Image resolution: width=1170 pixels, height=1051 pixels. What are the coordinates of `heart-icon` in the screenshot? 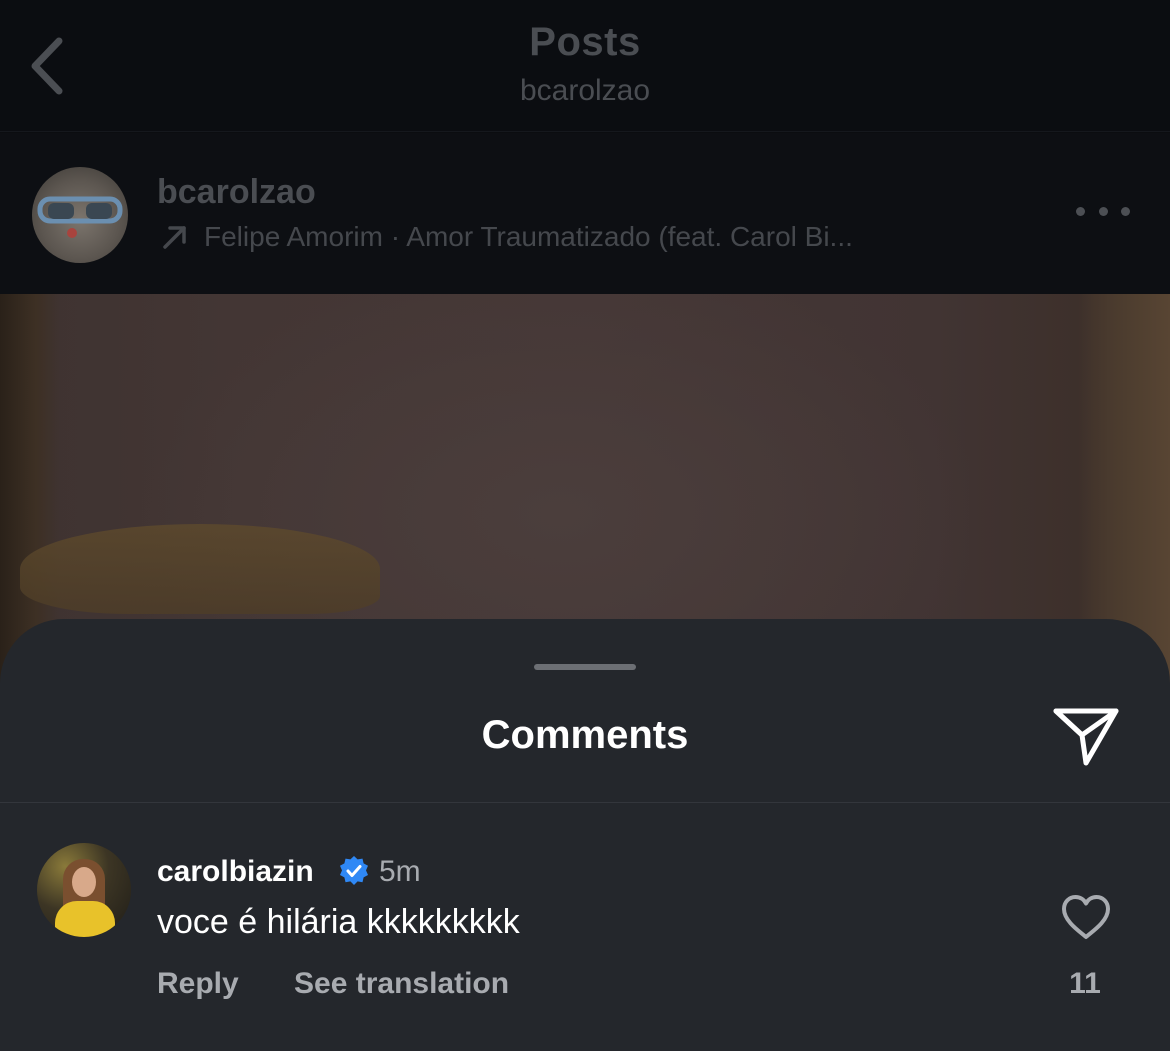 It's located at (1086, 917).